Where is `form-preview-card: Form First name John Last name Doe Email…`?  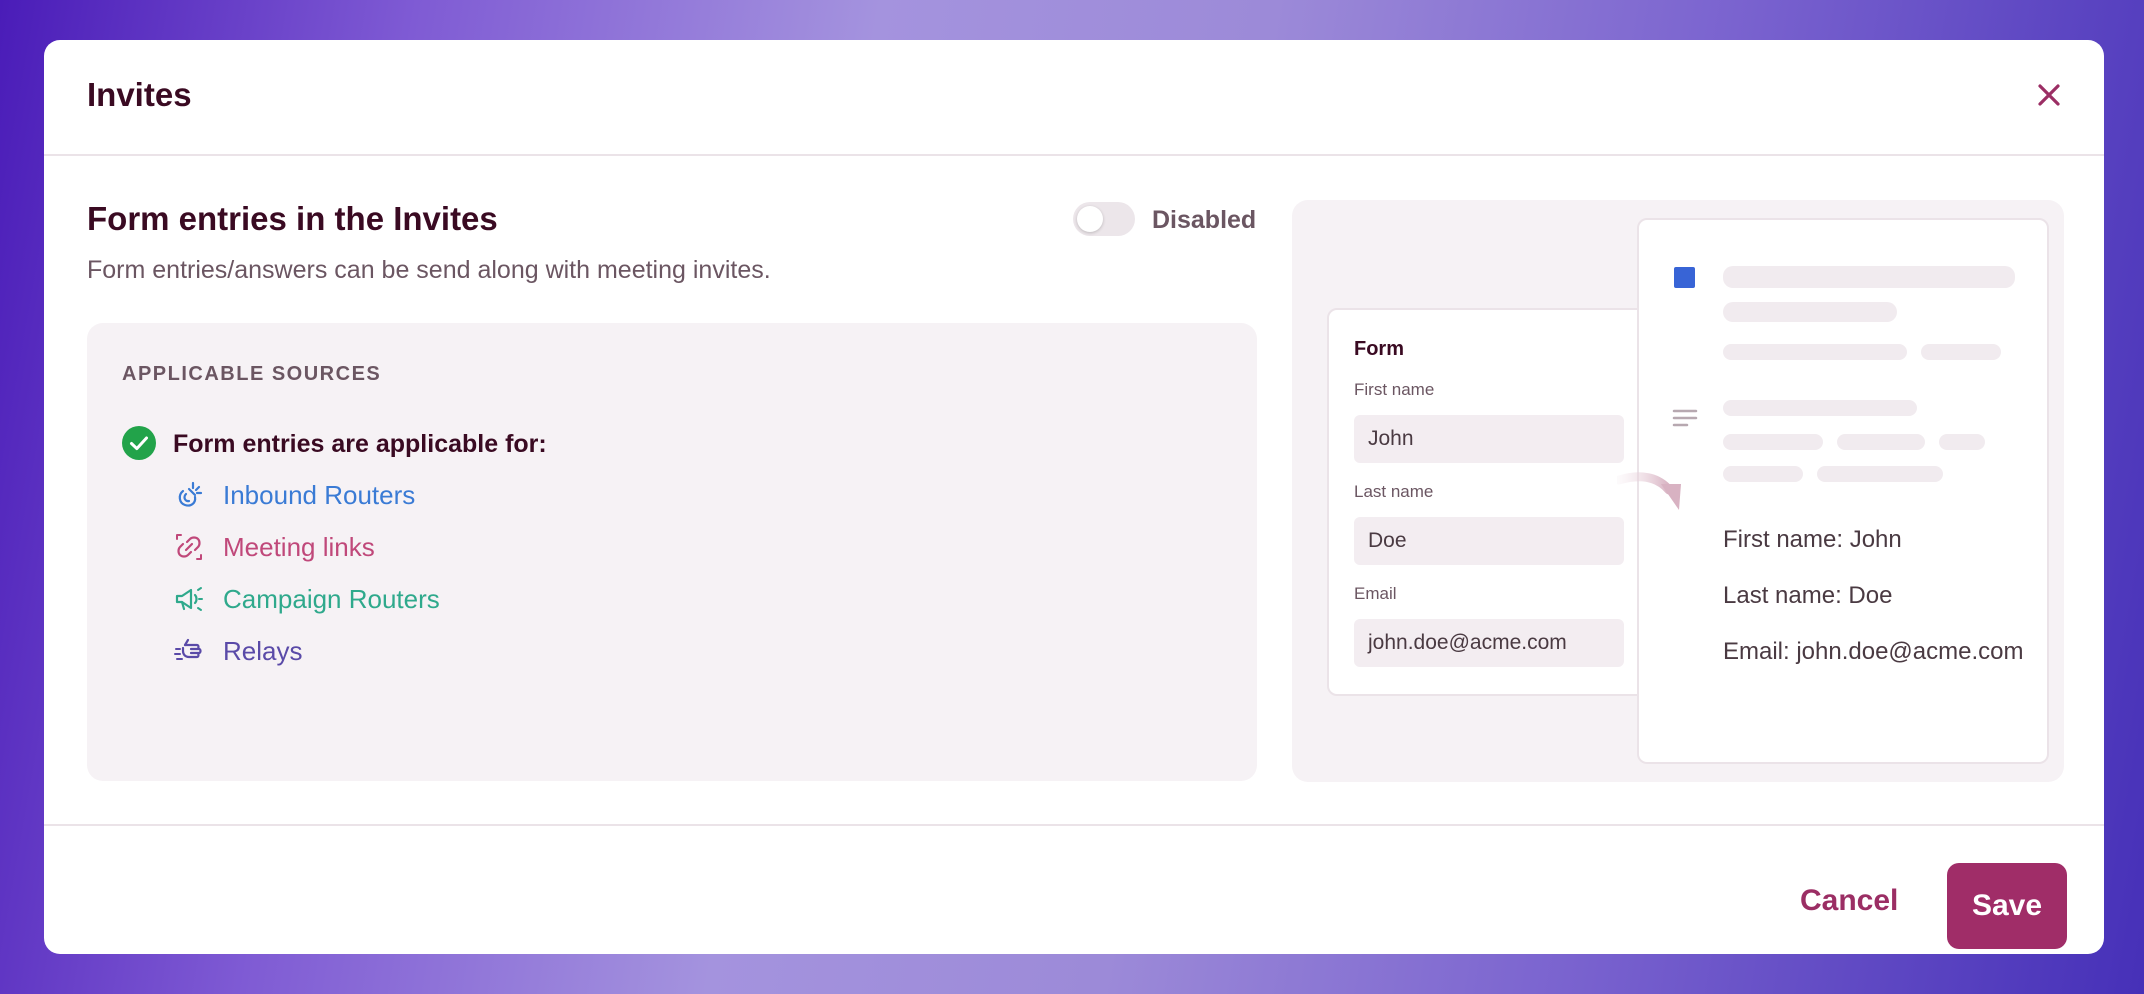 form-preview-card: Form First name John Last name Doe Email… is located at coordinates (1487, 502).